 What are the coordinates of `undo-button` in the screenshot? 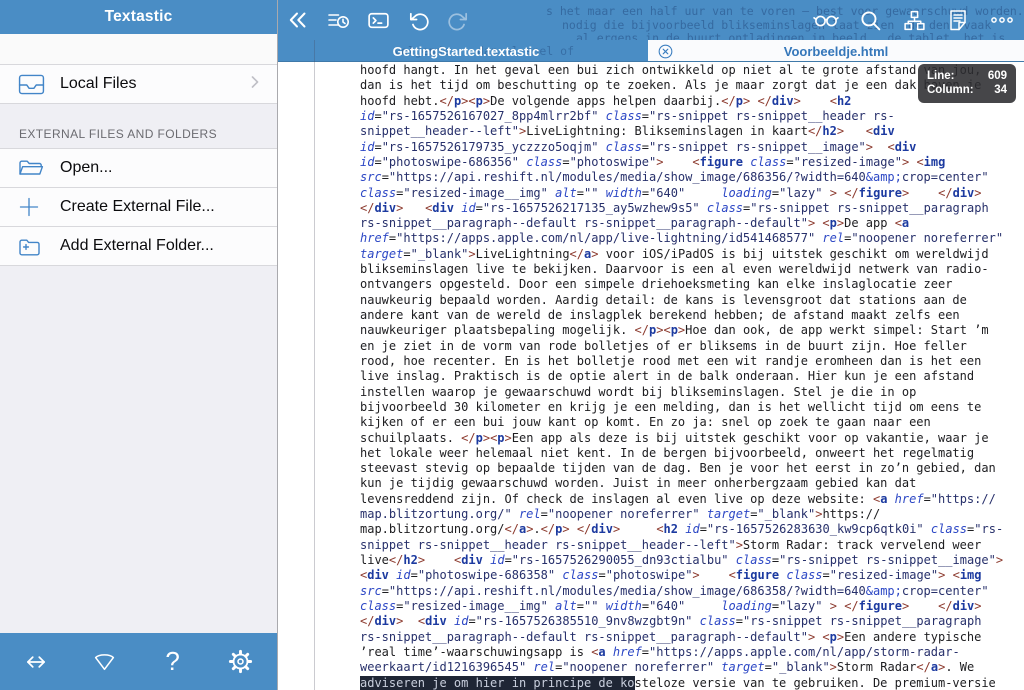 It's located at (418, 20).